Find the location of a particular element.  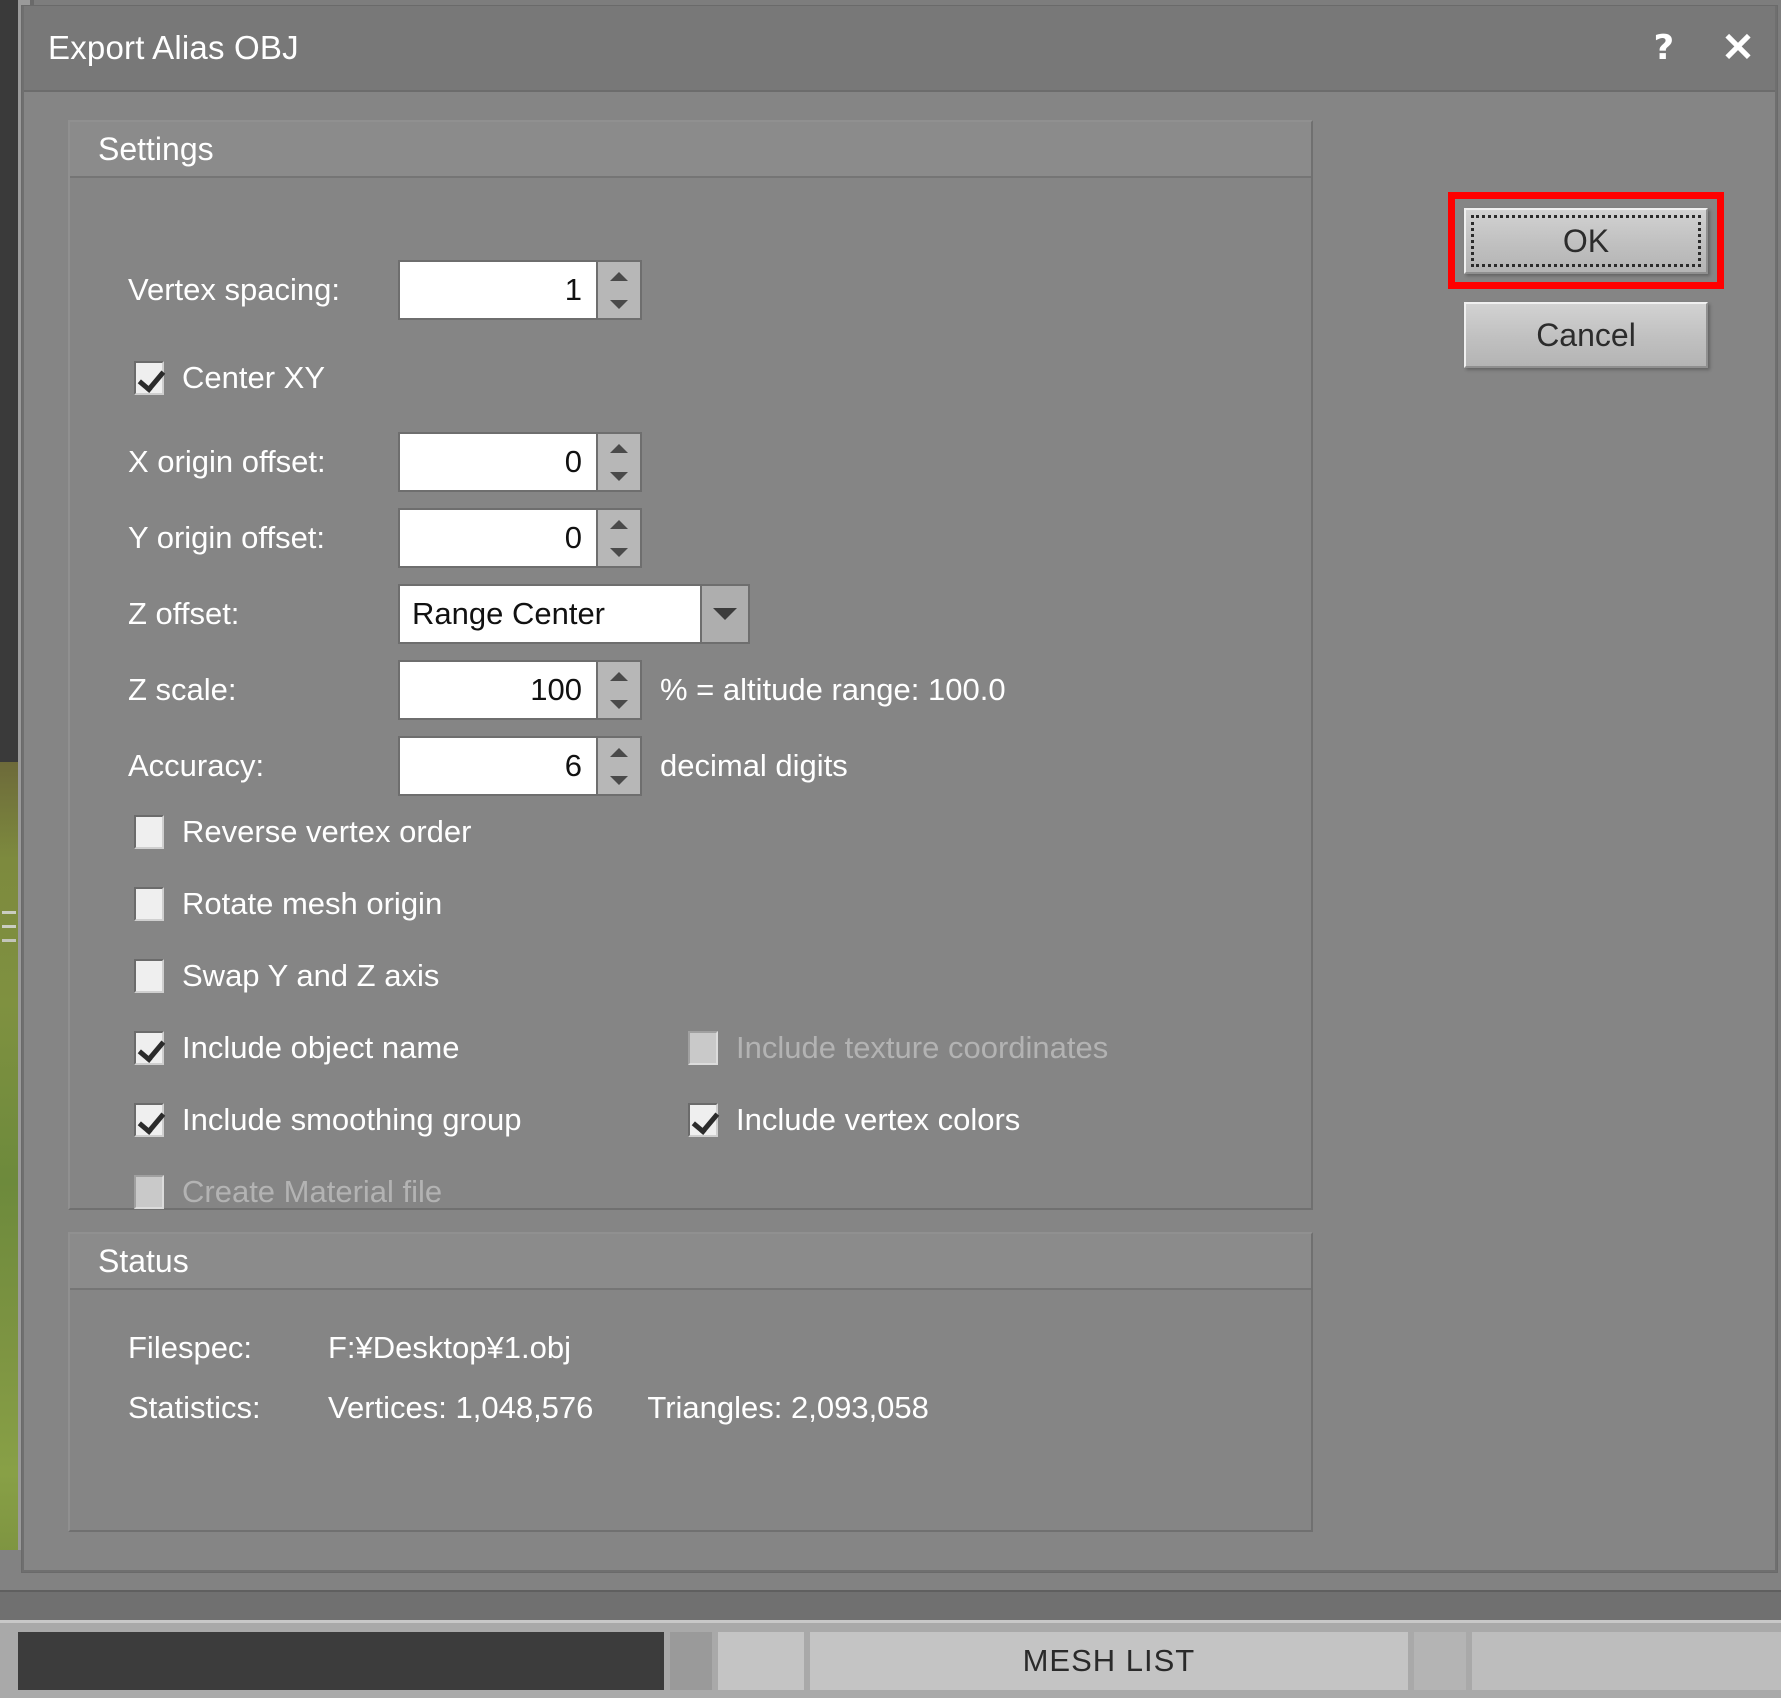

status-group-title: Status is located at coordinates (143, 1260).